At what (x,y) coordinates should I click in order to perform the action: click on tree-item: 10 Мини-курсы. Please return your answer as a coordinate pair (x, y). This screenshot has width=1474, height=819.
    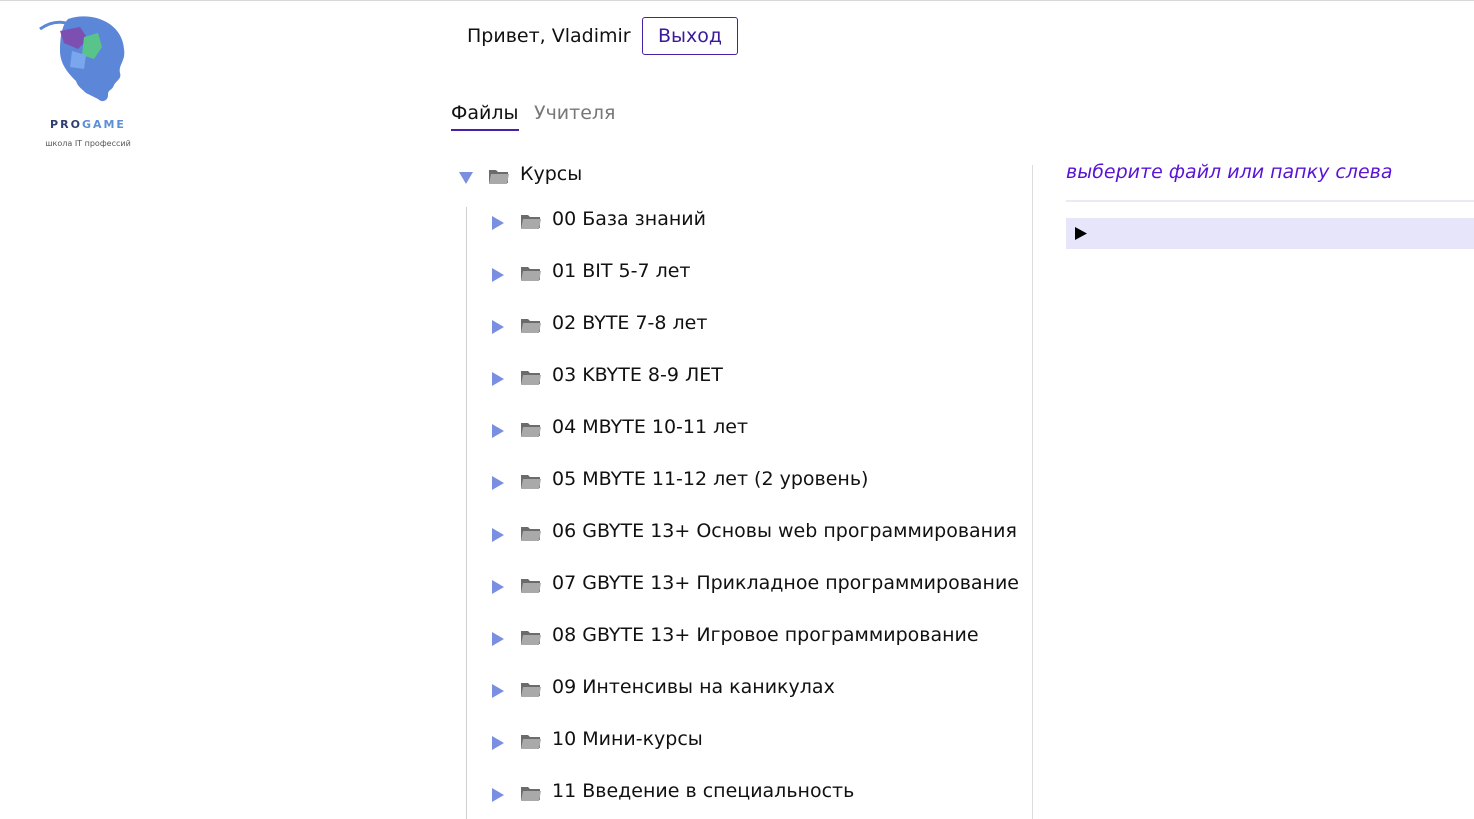
    Looking at the image, I should click on (596, 739).